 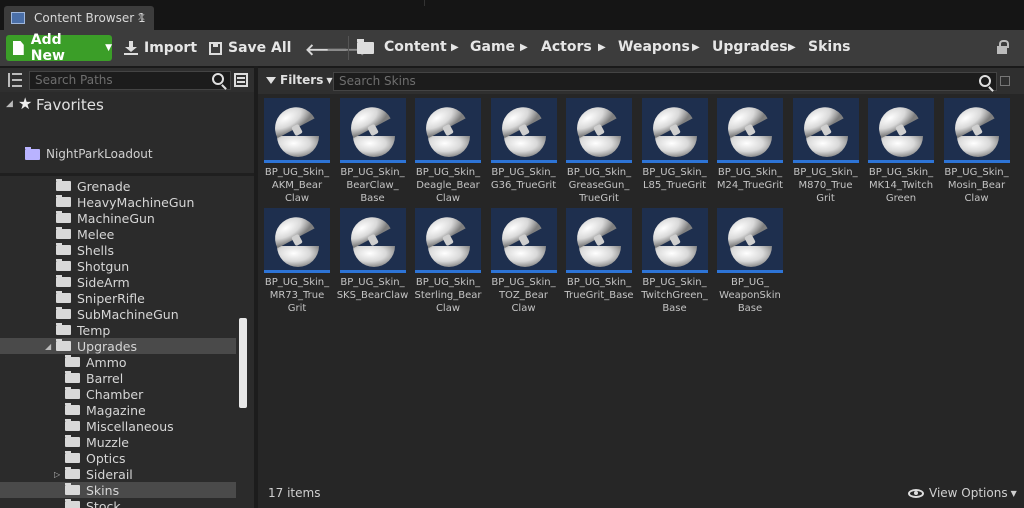 I want to click on tree-toggle-icon, so click(x=15, y=80).